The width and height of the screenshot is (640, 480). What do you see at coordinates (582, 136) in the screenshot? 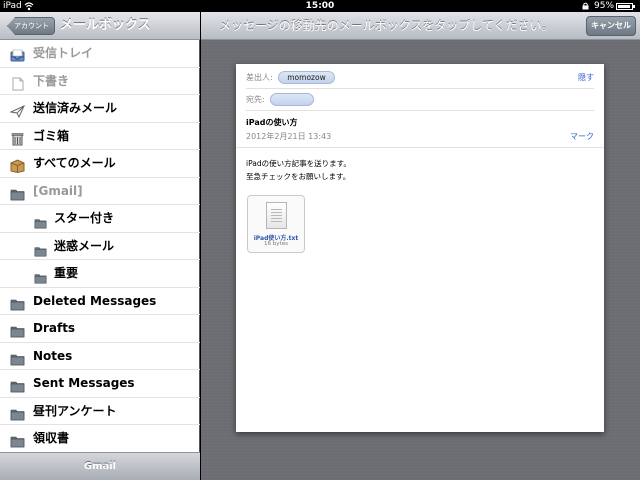
I see `mark-link: マーク` at bounding box center [582, 136].